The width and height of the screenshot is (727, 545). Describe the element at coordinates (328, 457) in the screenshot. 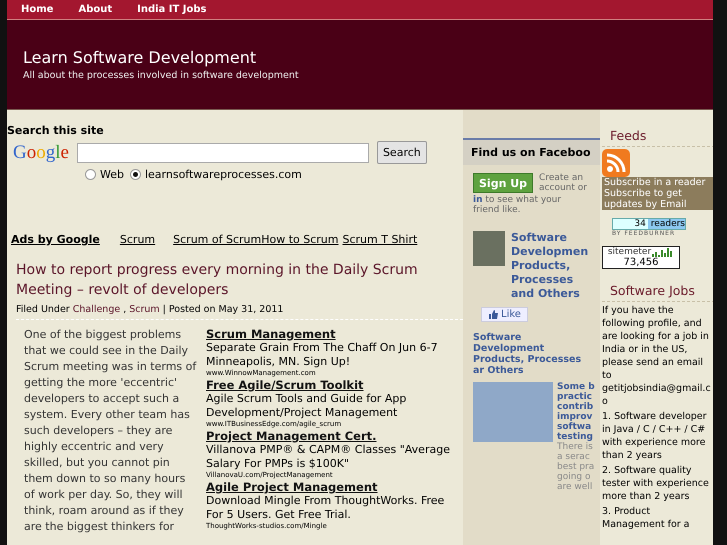

I see `ad-text: Villanova PMP® & CAPM® Classes "Average Salary For PMPs is $100K"` at that location.